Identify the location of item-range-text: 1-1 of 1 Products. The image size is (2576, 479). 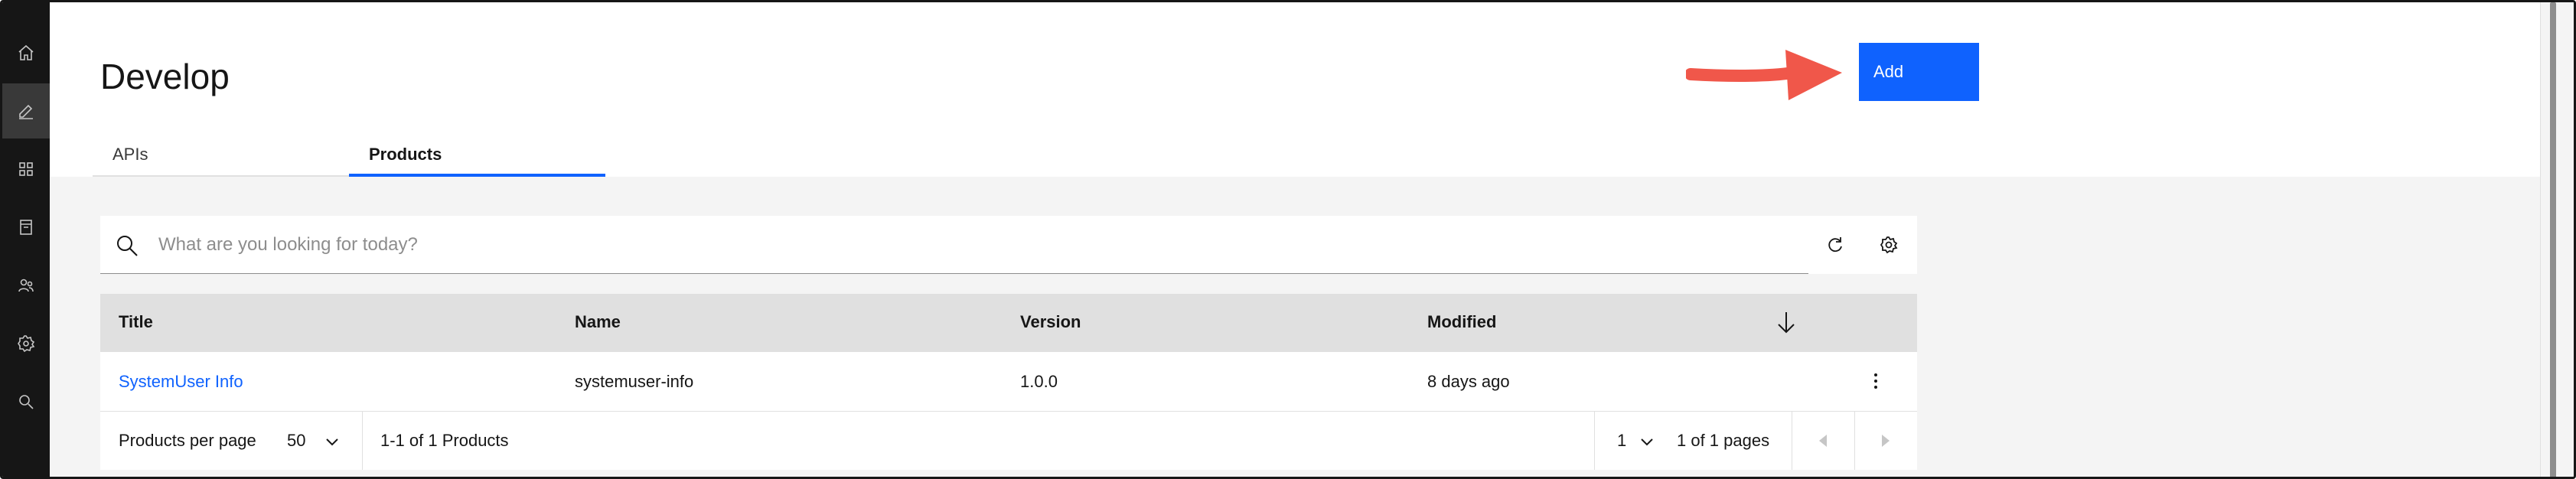
(444, 440).